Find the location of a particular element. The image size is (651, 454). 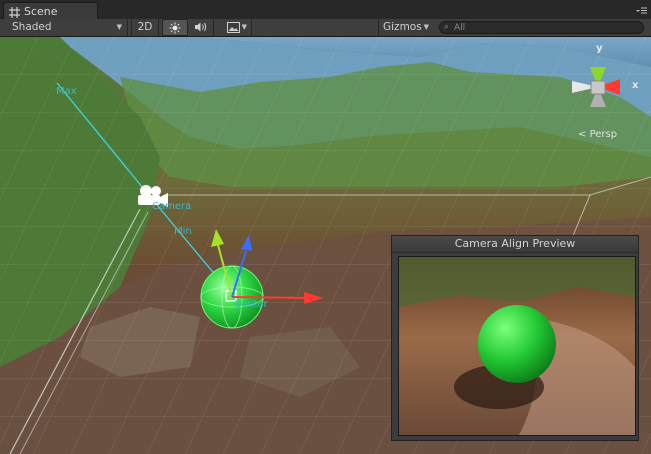

view-mode-label: < Persp is located at coordinates (597, 134).